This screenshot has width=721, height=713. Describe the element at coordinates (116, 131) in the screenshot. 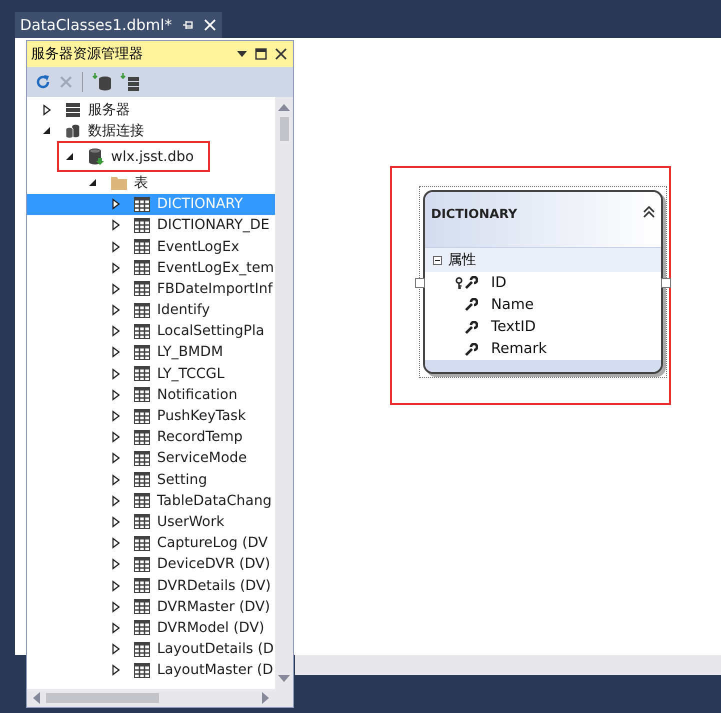

I see `tree-item-label: 数据连接` at that location.